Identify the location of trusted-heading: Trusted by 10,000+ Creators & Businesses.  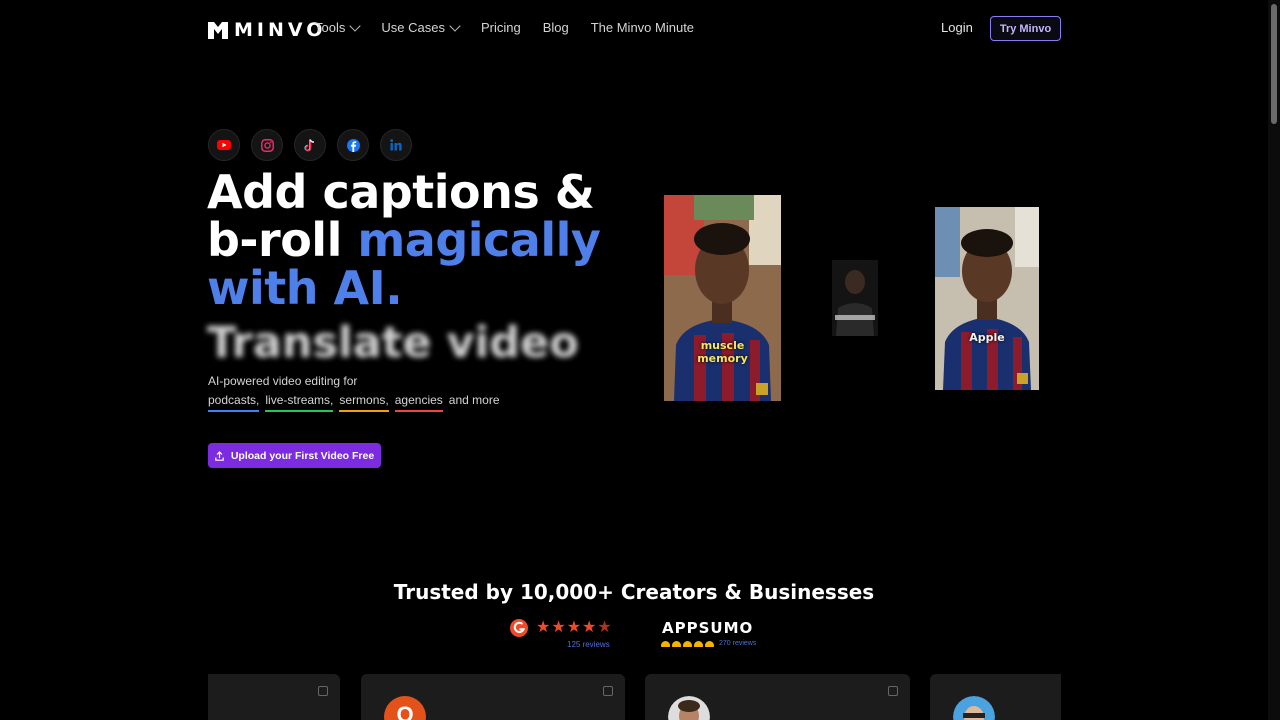
(634, 592).